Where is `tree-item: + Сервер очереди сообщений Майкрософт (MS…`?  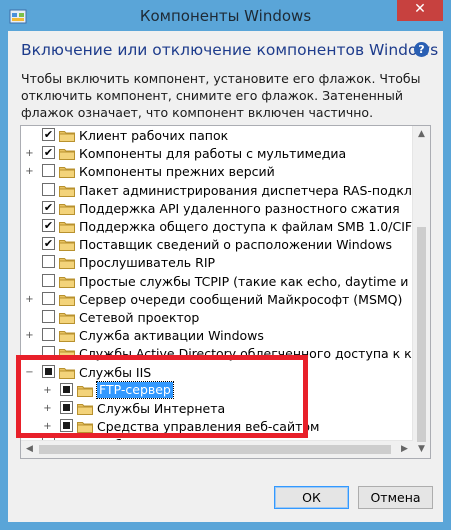
tree-item: + Сервер очереди сообщений Майкрософт (MS… is located at coordinates (225, 300).